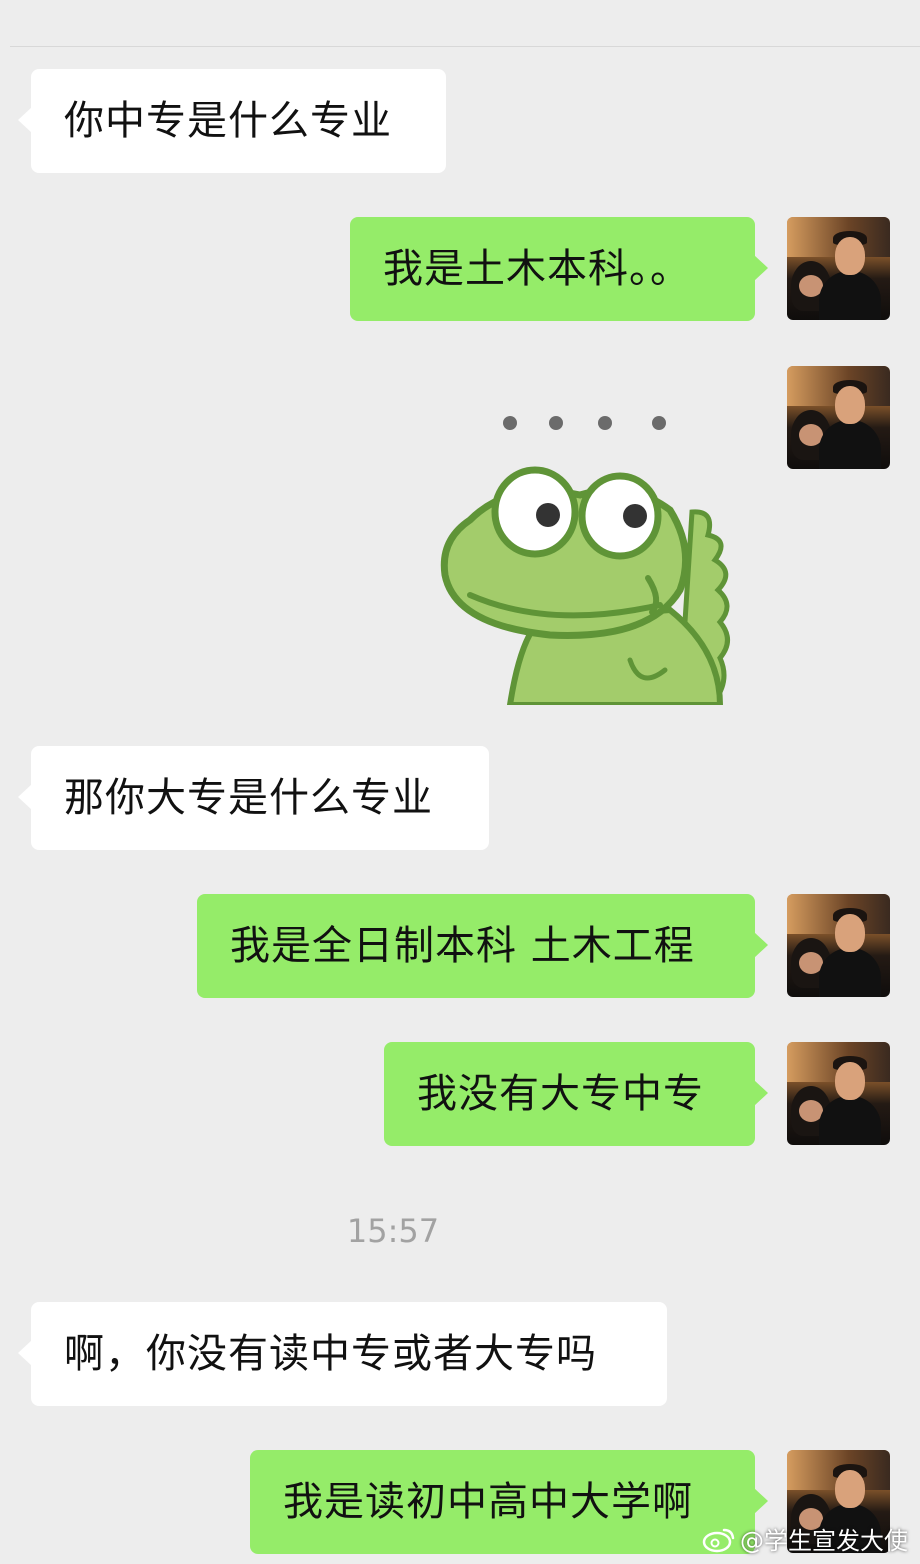 This screenshot has width=920, height=1564. I want to click on timestamp: 15:57, so click(393, 1231).